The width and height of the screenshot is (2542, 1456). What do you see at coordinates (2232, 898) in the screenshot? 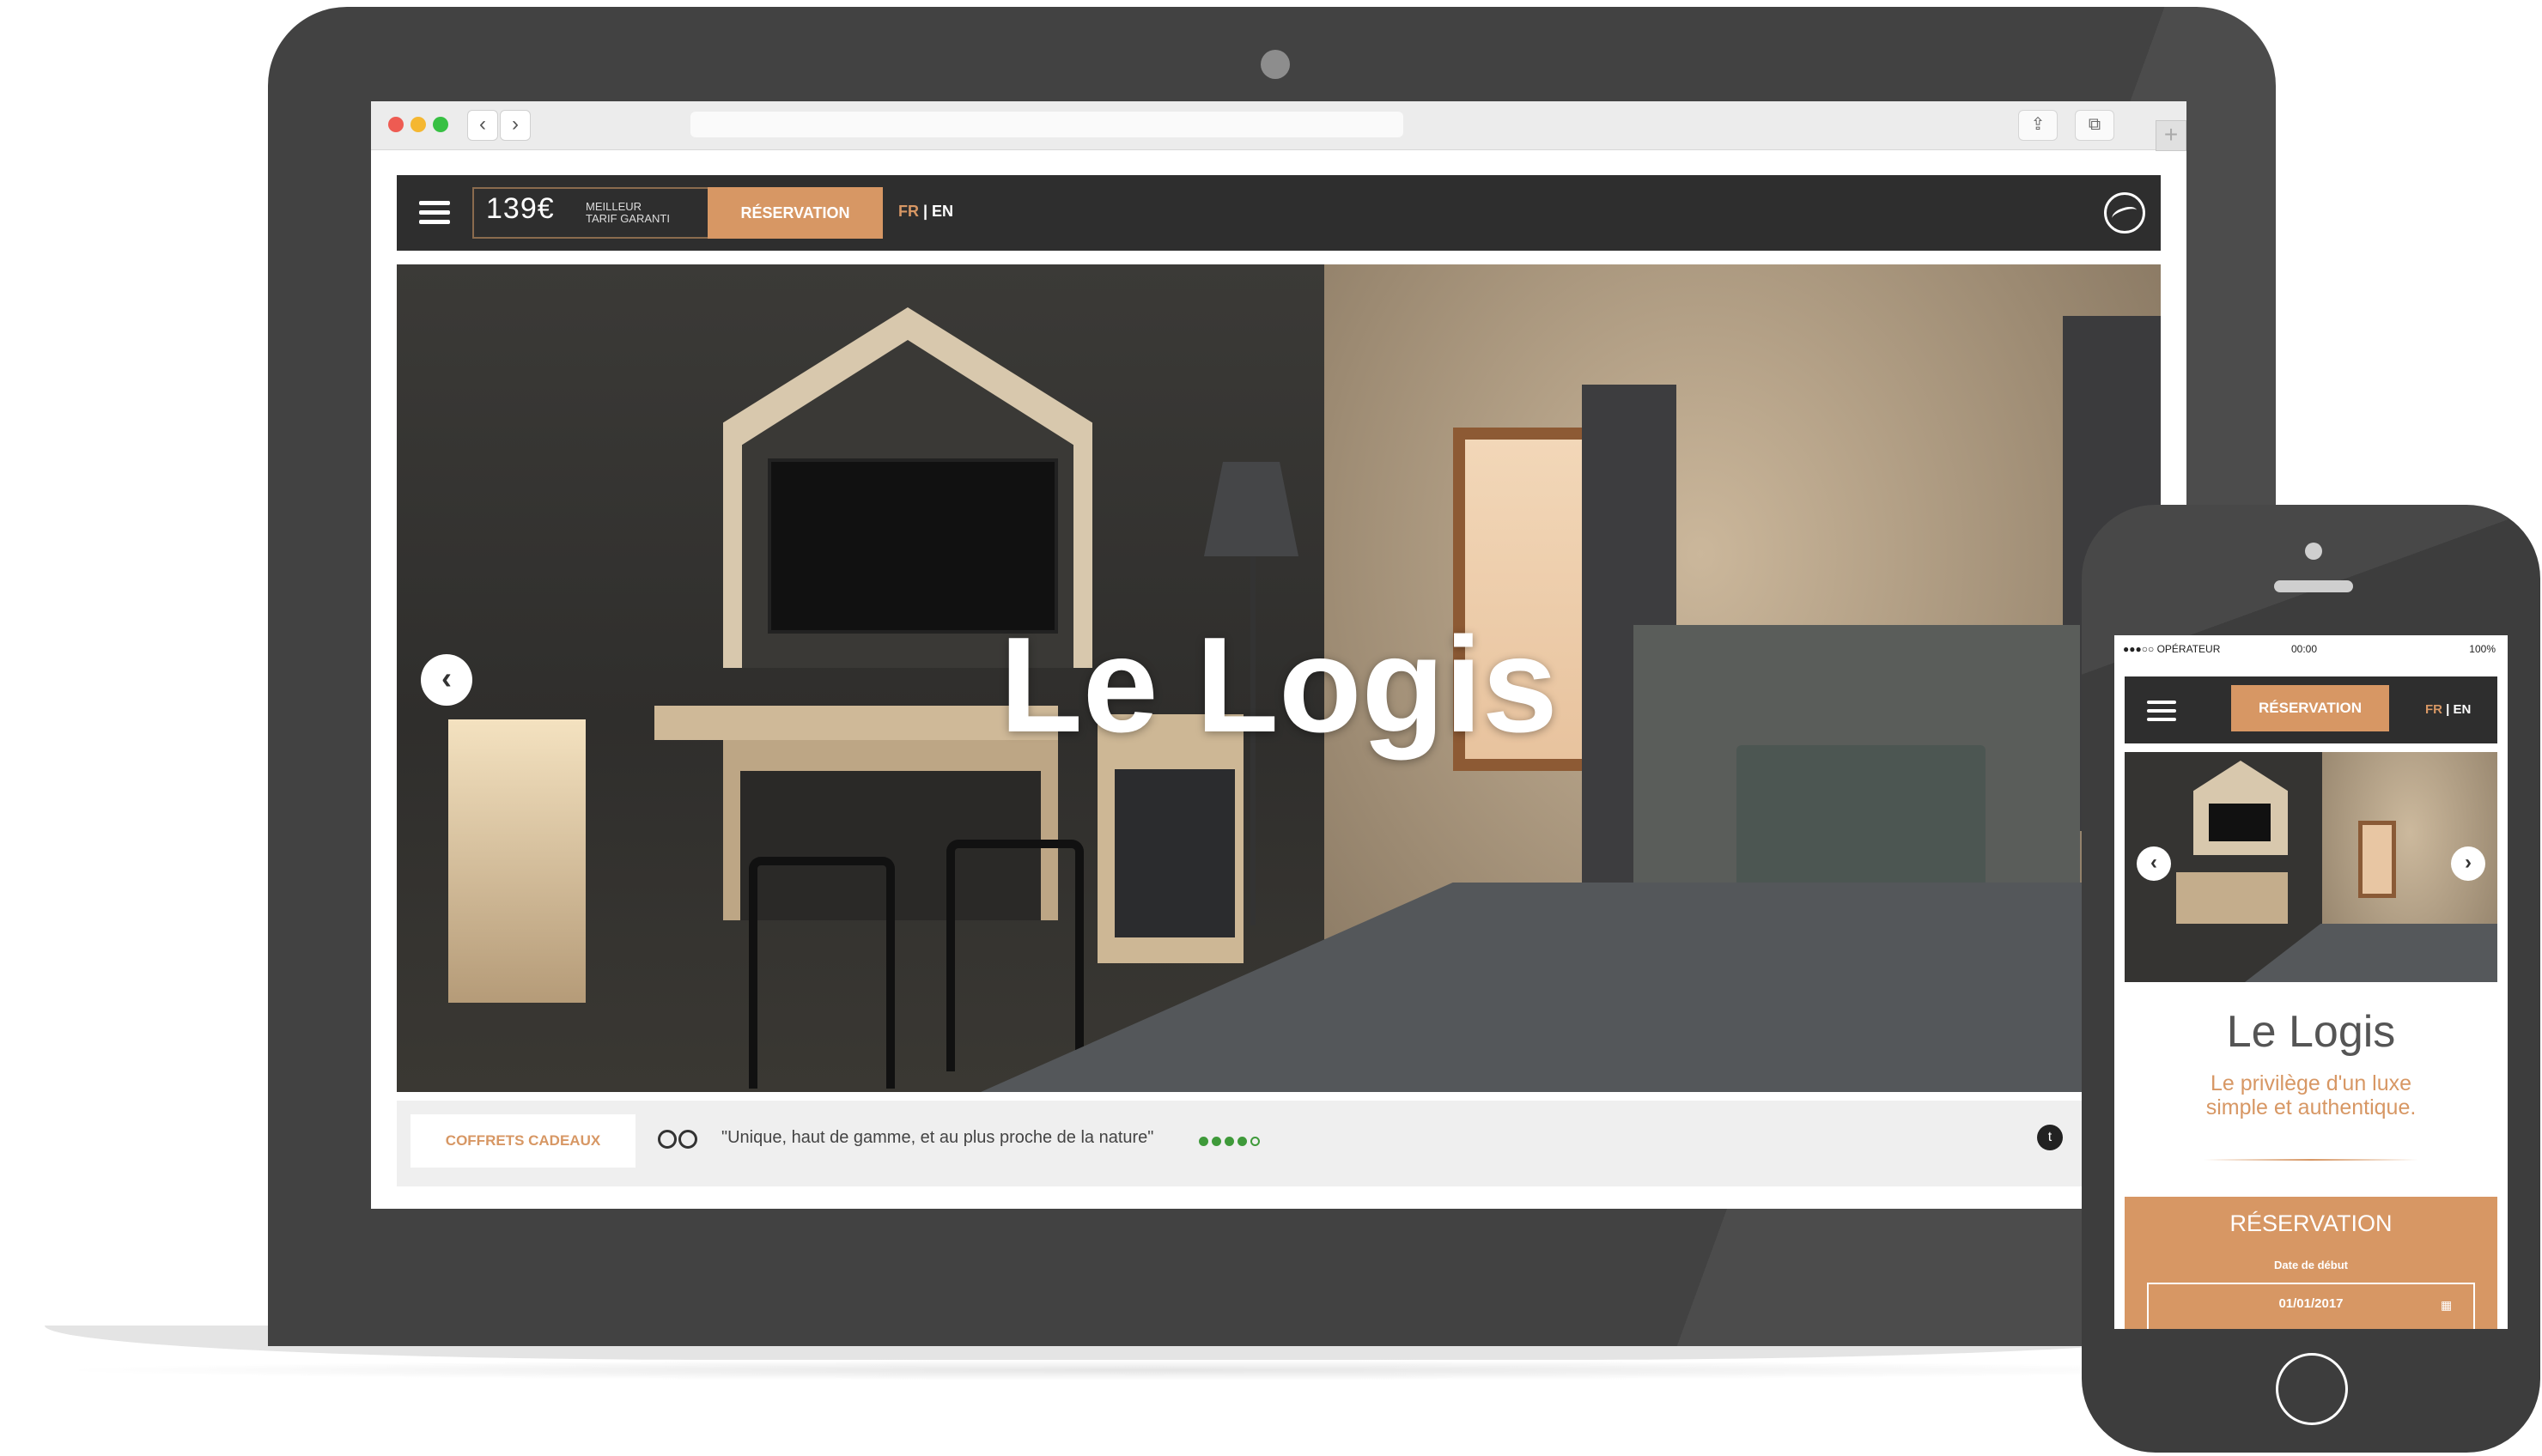
I see `desk` at bounding box center [2232, 898].